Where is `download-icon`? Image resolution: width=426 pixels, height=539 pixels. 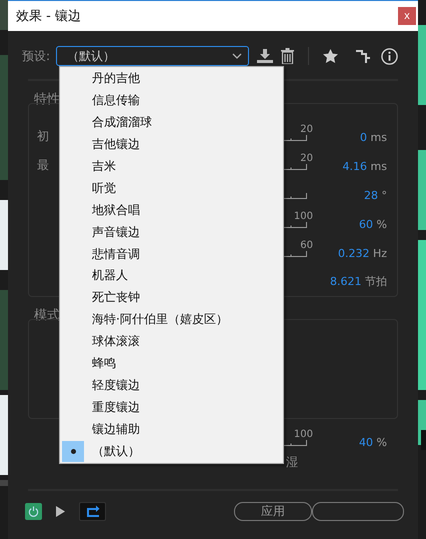 download-icon is located at coordinates (265, 56).